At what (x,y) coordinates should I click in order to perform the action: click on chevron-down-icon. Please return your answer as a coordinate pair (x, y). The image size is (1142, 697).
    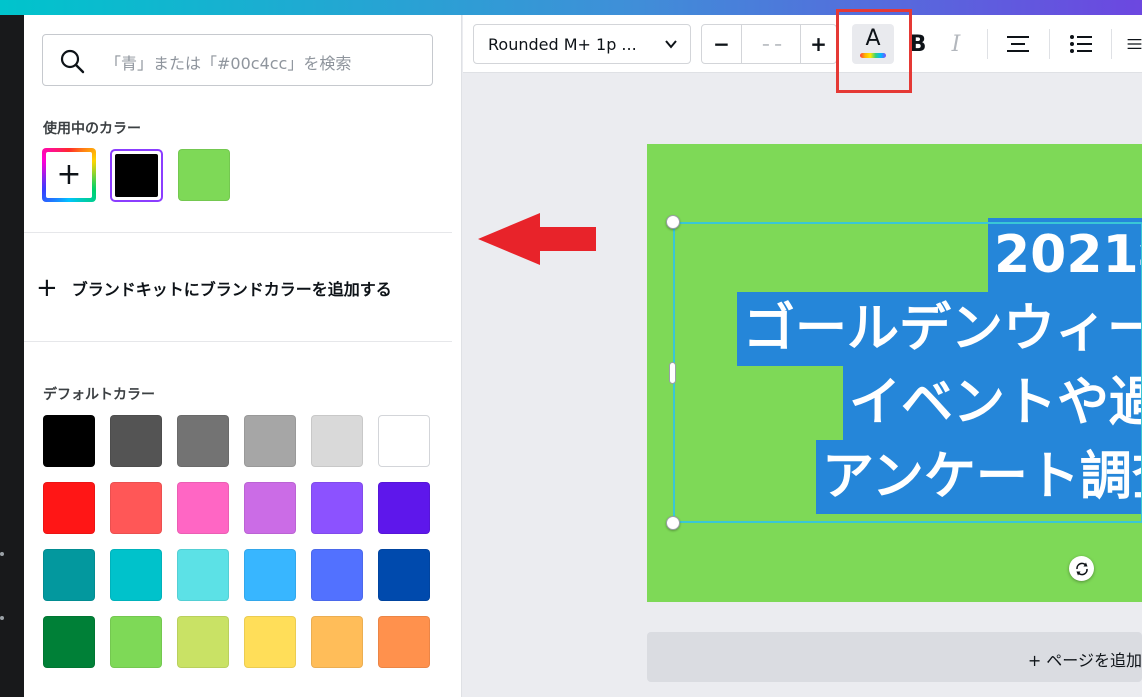
    Looking at the image, I should click on (671, 44).